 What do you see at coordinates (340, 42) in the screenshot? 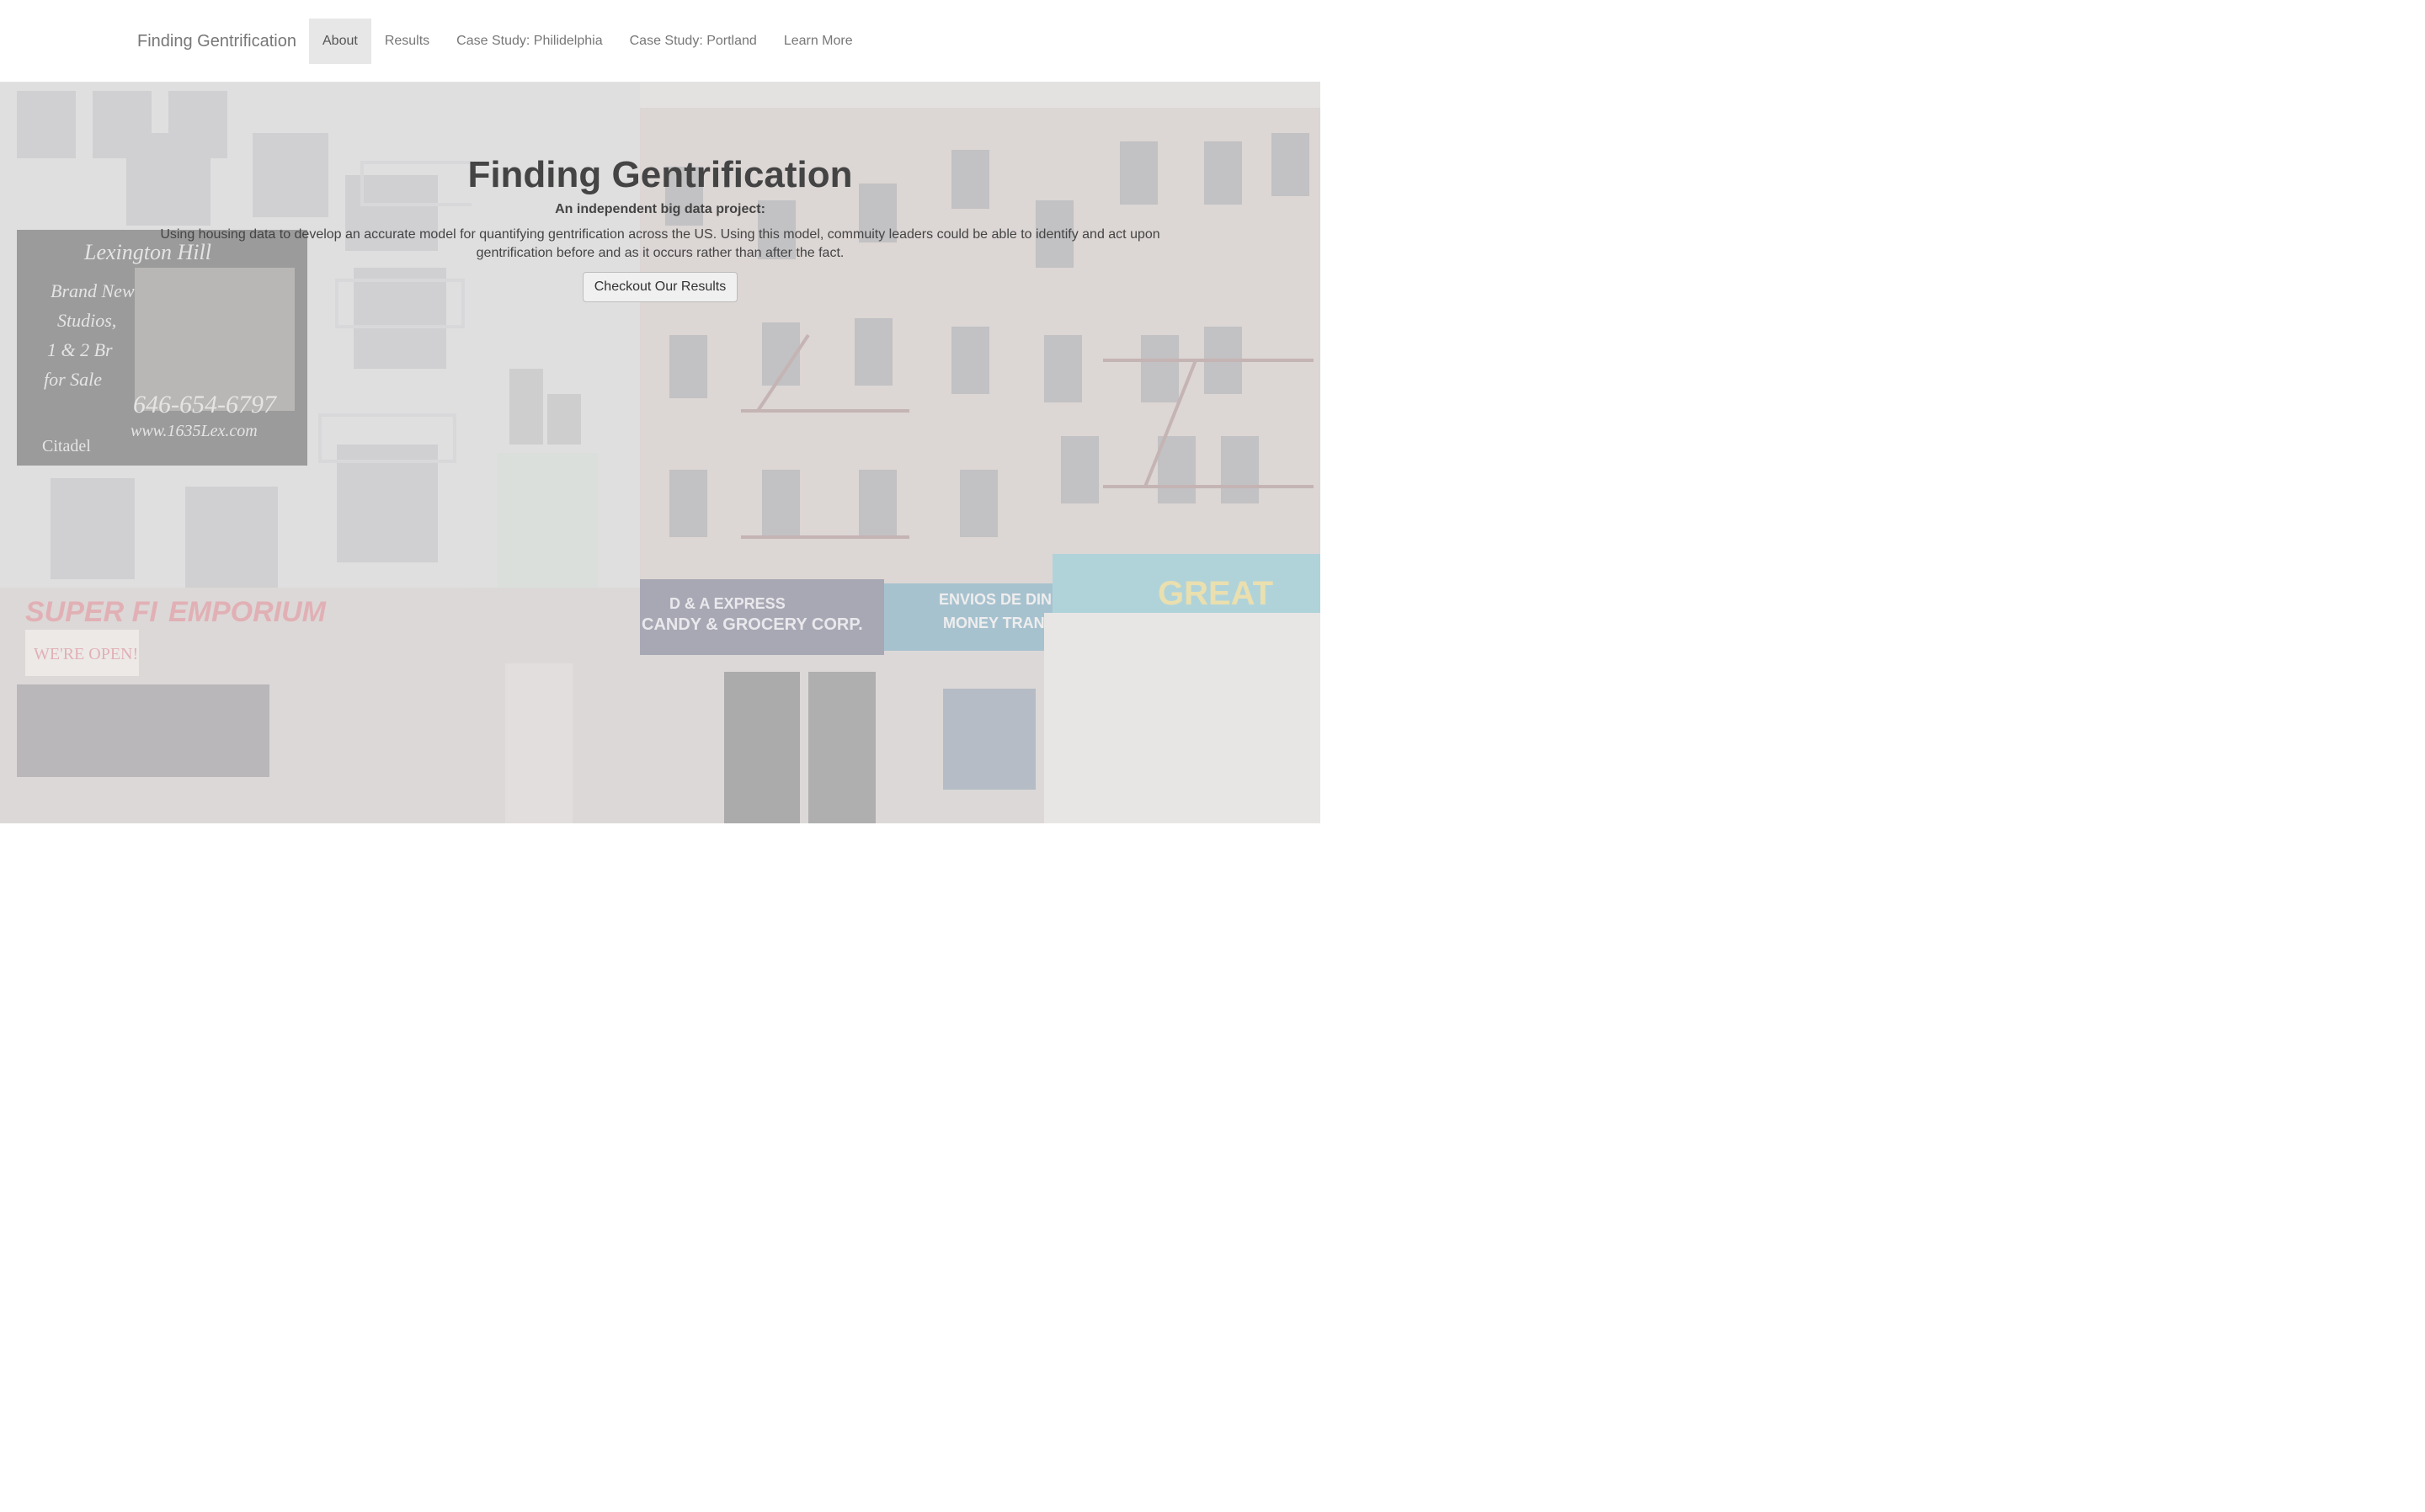
I see `nav-item-about: About` at bounding box center [340, 42].